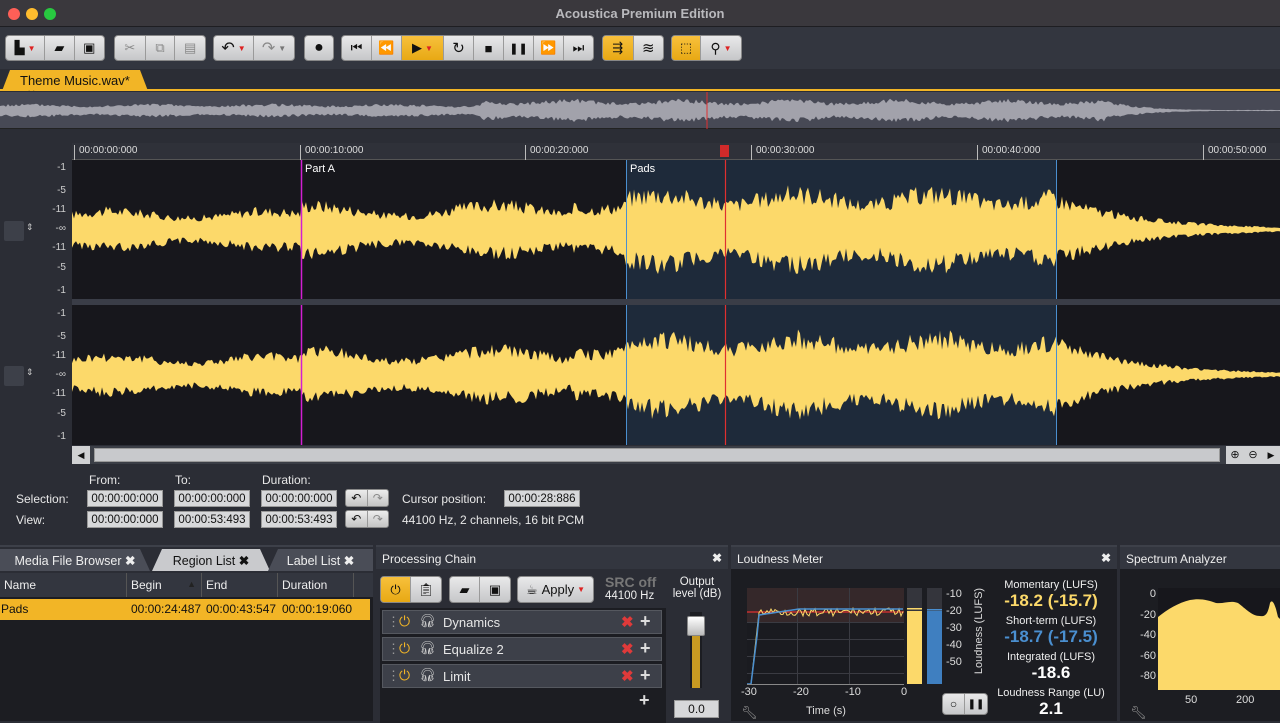 The height and width of the screenshot is (723, 1280). I want to click on transport-group: ⏮ ⏪ ▶ ▼ ↻ ■ ❚❚ ⏩ ⏭, so click(467, 48).